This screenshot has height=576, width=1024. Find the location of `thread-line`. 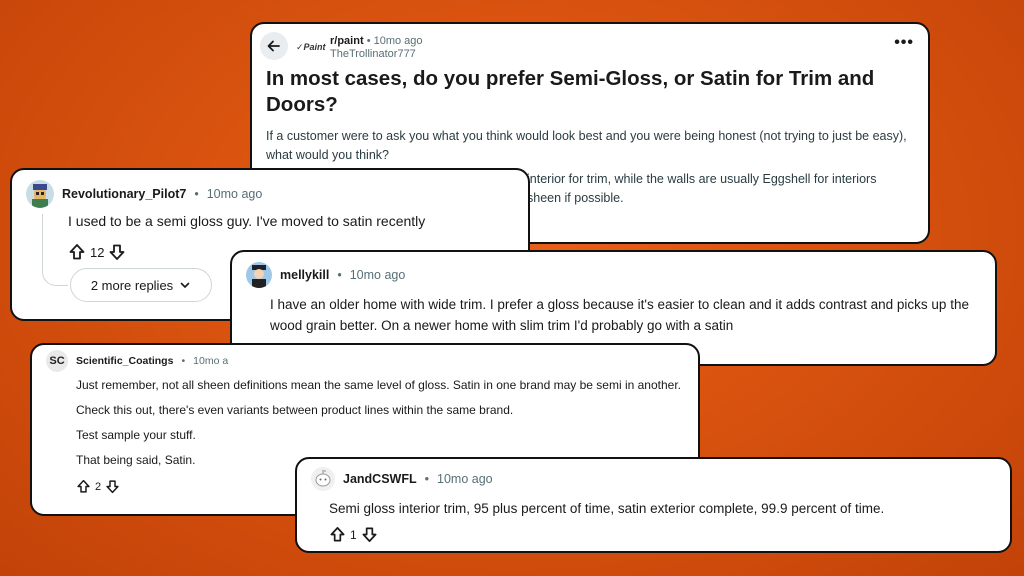

thread-line is located at coordinates (55, 250).